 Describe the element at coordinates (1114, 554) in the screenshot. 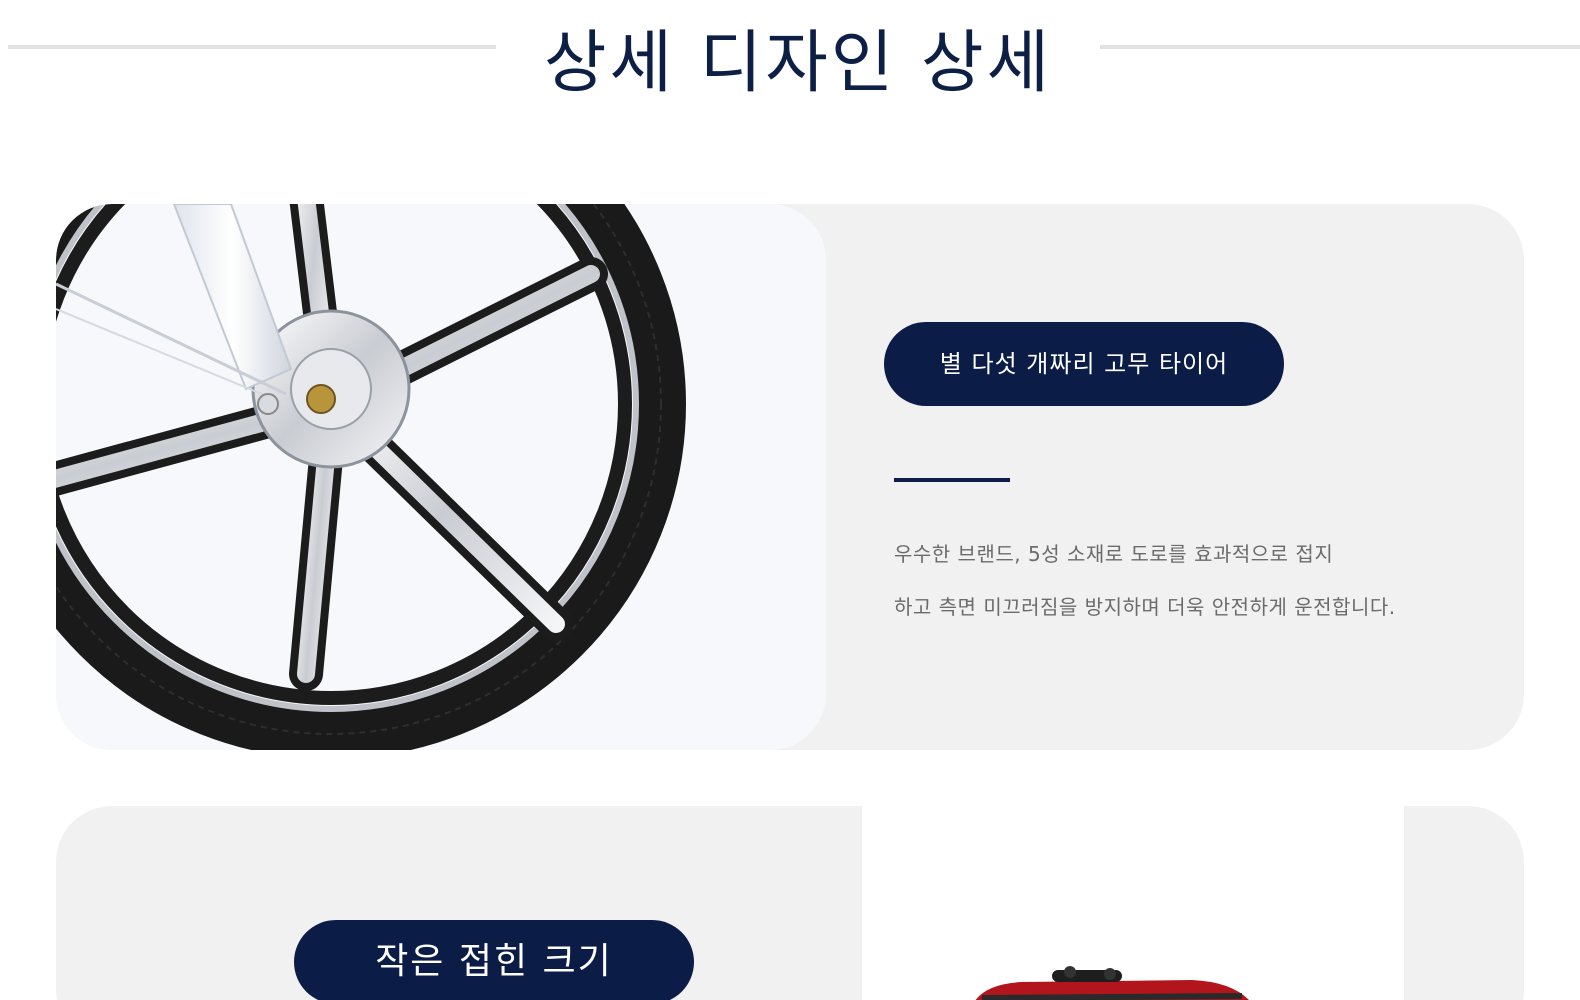

I see `feature-description-line: 우수한 브랜드, 5성 소재로 도로를 효과적으로 접지` at that location.